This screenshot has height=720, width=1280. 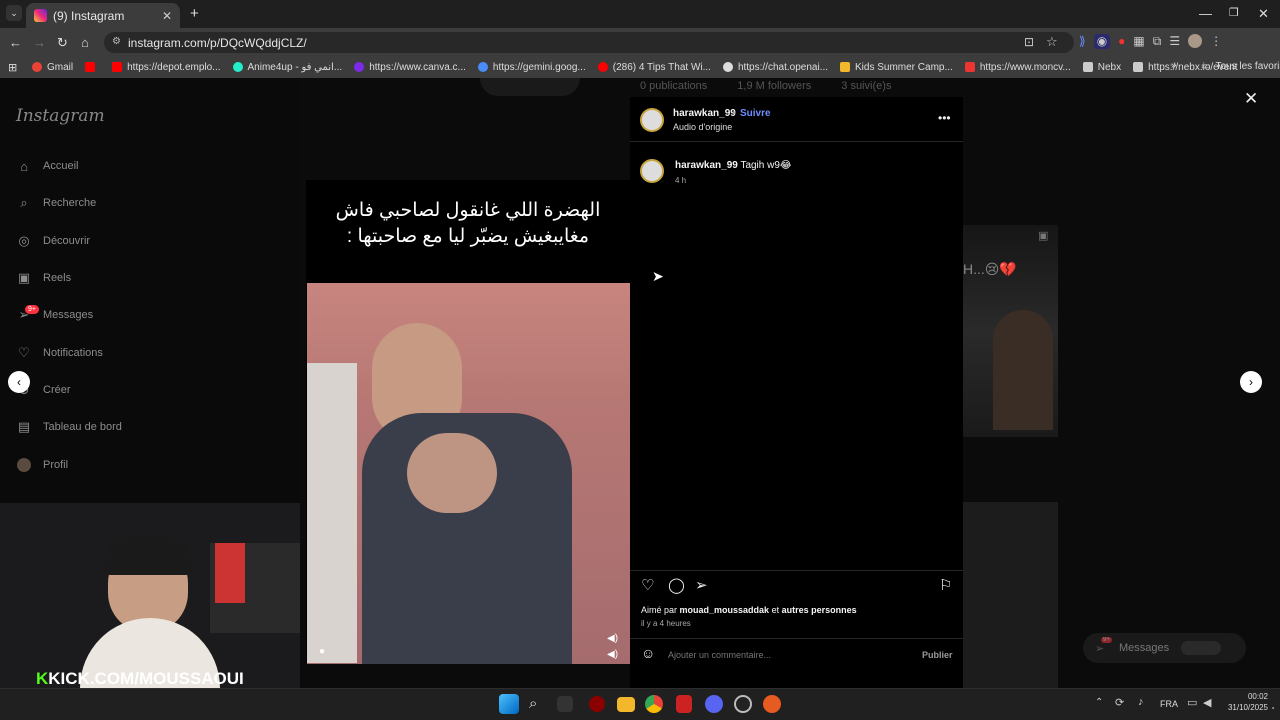 What do you see at coordinates (589, 42) in the screenshot?
I see `address-bar: ⚙ instagram.com/p/DQcWQddjCLZ/ ⊡ ☆` at bounding box center [589, 42].